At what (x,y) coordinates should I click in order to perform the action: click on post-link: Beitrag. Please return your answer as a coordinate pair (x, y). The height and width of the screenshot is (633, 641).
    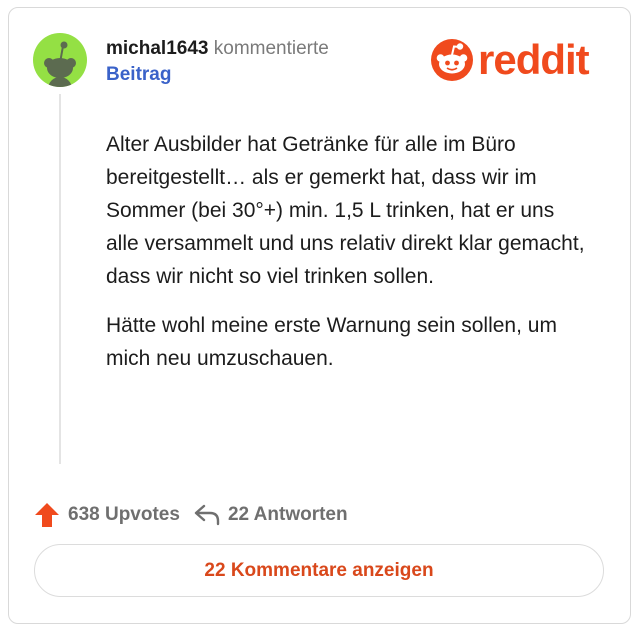
    Looking at the image, I should click on (256, 75).